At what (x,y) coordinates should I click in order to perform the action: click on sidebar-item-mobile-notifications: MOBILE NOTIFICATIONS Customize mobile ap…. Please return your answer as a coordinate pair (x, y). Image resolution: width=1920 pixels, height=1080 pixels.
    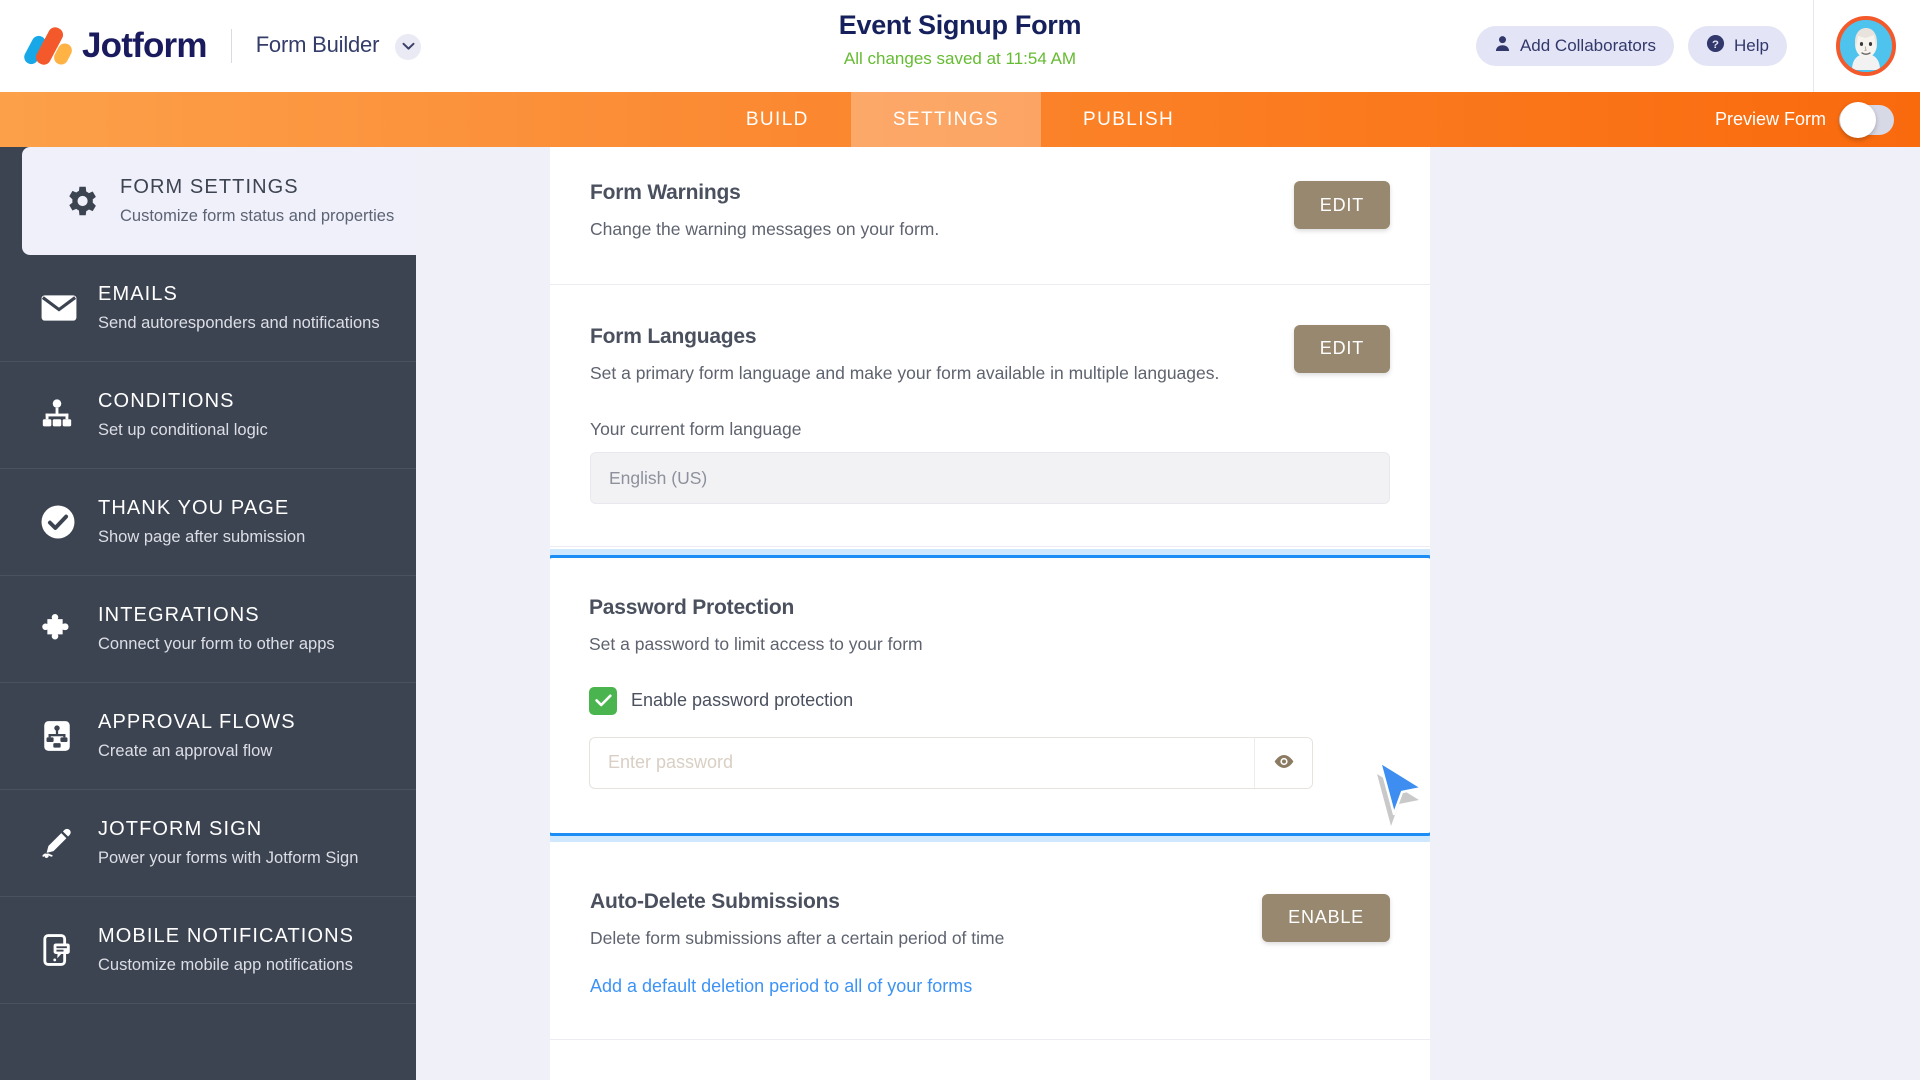
    Looking at the image, I should click on (208, 950).